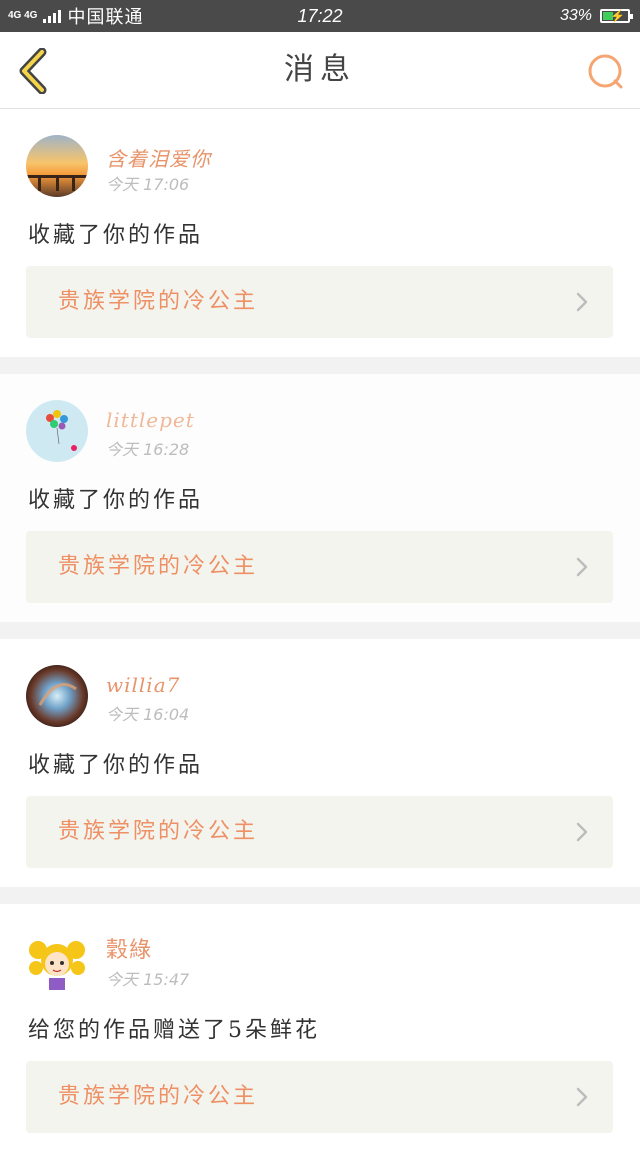 This screenshot has width=640, height=1152. I want to click on cartoon-girl-avatar-image, so click(57, 961).